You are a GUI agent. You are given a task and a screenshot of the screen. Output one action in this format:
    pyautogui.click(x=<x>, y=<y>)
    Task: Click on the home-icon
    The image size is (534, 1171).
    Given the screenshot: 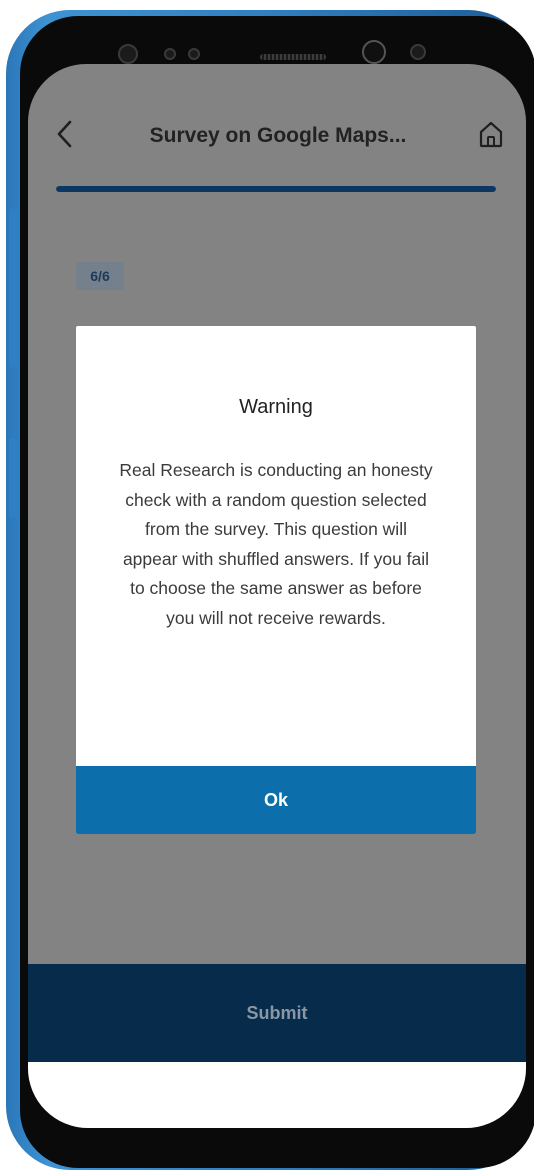 What is the action you would take?
    pyautogui.click(x=491, y=134)
    